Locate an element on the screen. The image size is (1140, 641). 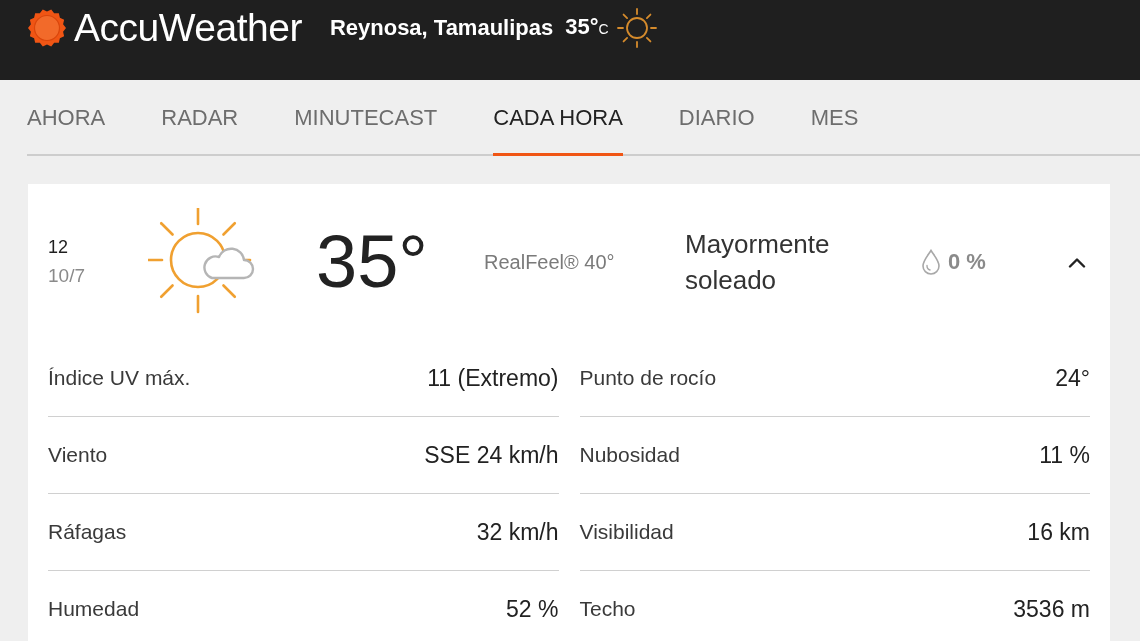
detail-value: SSE 24 km/h is located at coordinates (491, 455).